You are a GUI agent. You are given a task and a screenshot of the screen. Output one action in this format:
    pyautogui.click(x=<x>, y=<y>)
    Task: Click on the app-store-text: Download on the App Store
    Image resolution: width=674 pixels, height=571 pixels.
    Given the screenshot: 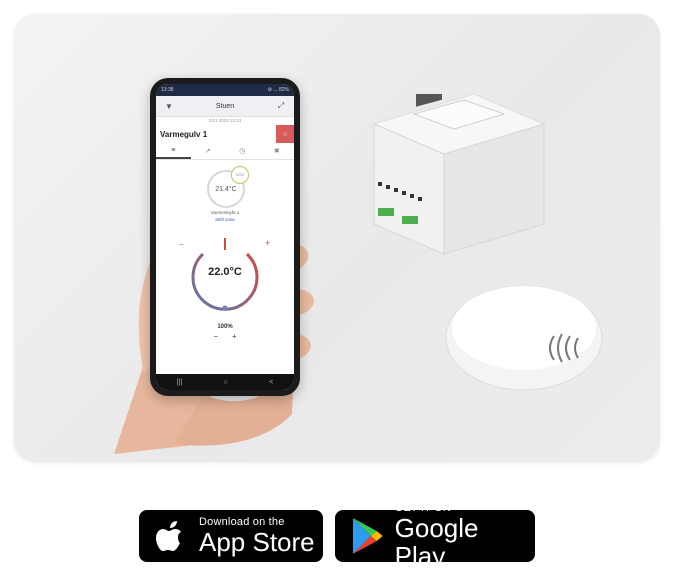 What is the action you would take?
    pyautogui.click(x=257, y=536)
    